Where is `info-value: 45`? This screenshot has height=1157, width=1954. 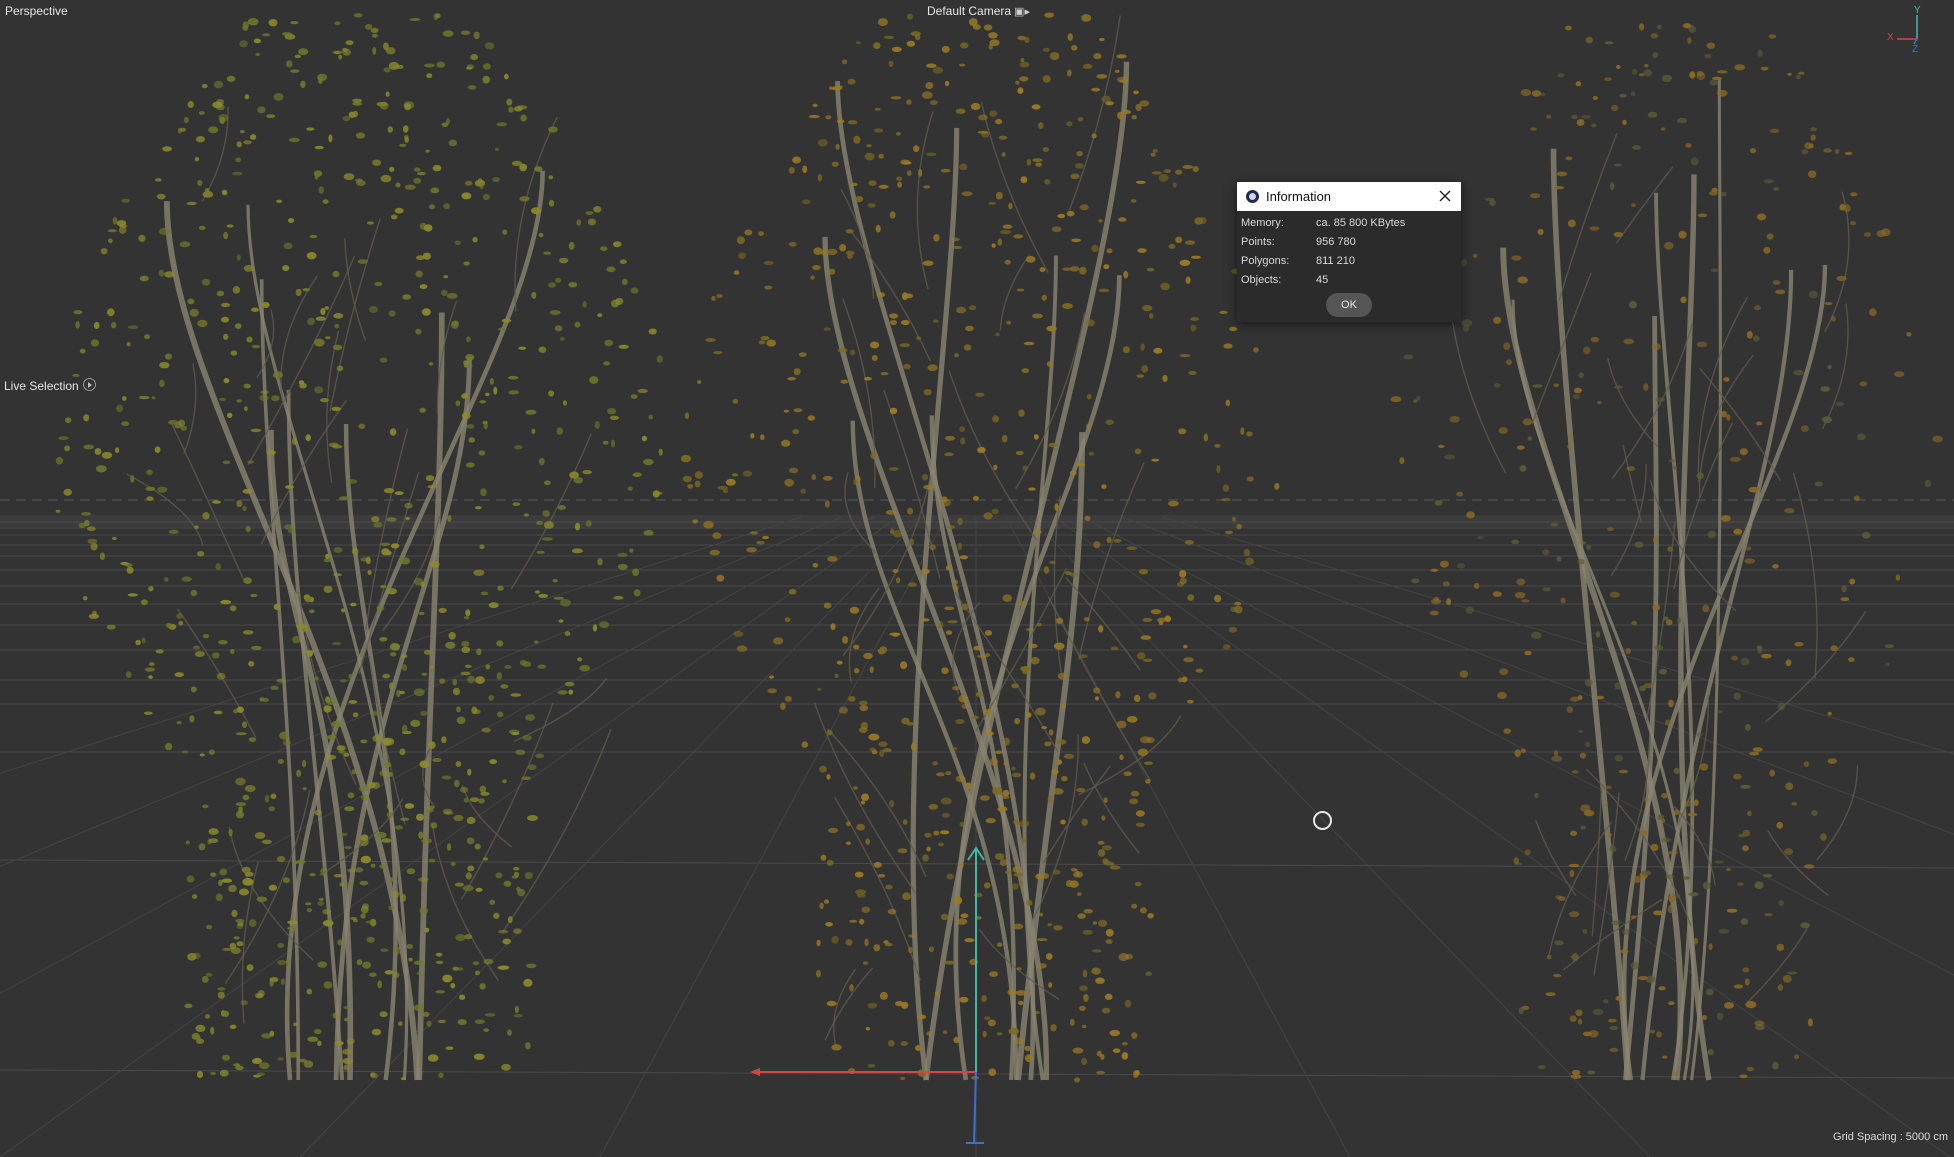
info-value: 45 is located at coordinates (1322, 280).